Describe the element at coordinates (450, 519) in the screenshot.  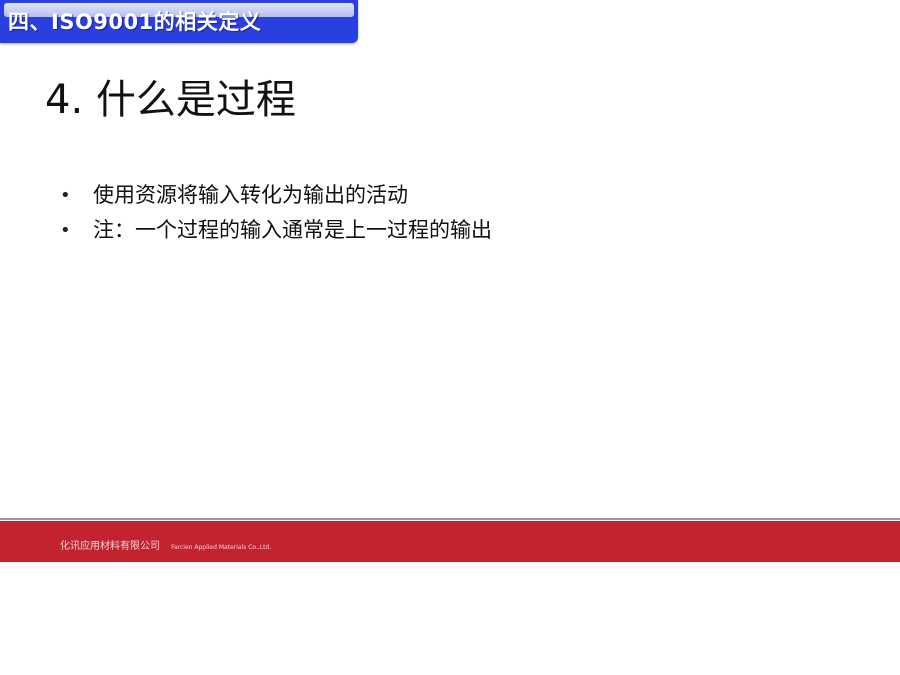
I see `footer-divider` at that location.